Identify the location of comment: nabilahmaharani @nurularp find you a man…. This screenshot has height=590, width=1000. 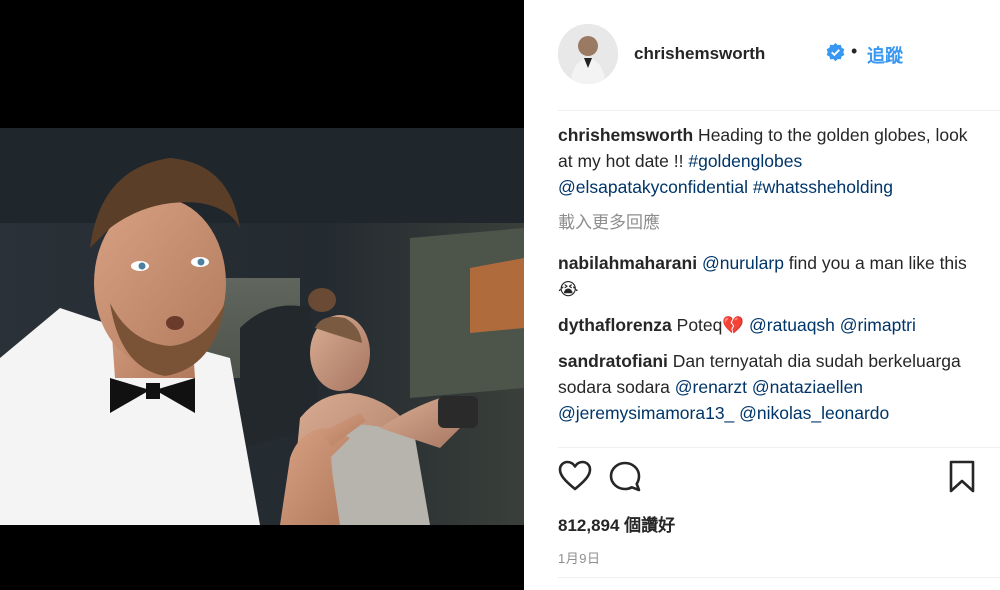
(768, 276).